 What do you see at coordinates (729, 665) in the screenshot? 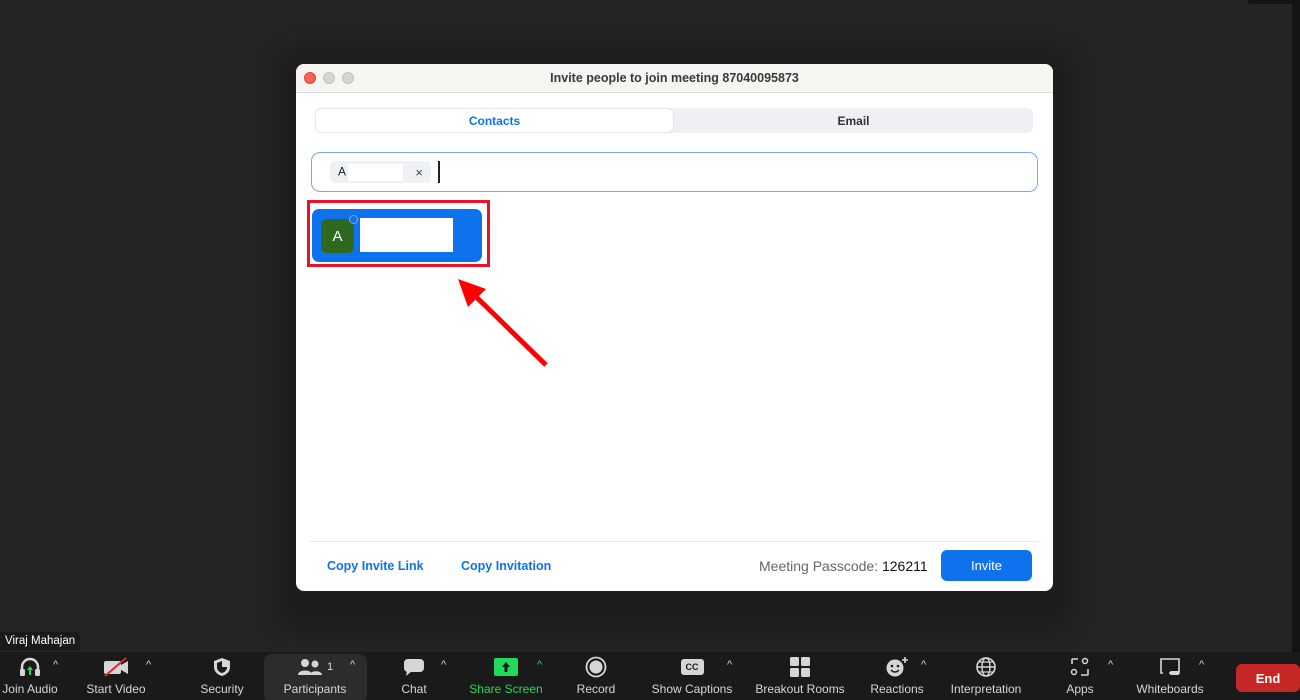
I see `captions-options-caret-icon: ^` at bounding box center [729, 665].